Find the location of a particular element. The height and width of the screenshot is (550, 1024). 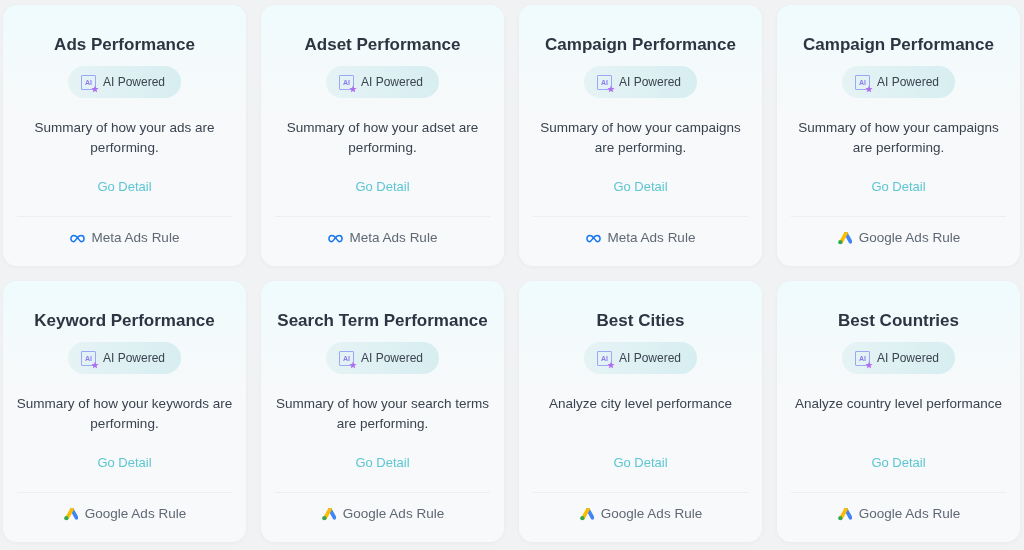

card-title: Best Cities is located at coordinates (640, 321).